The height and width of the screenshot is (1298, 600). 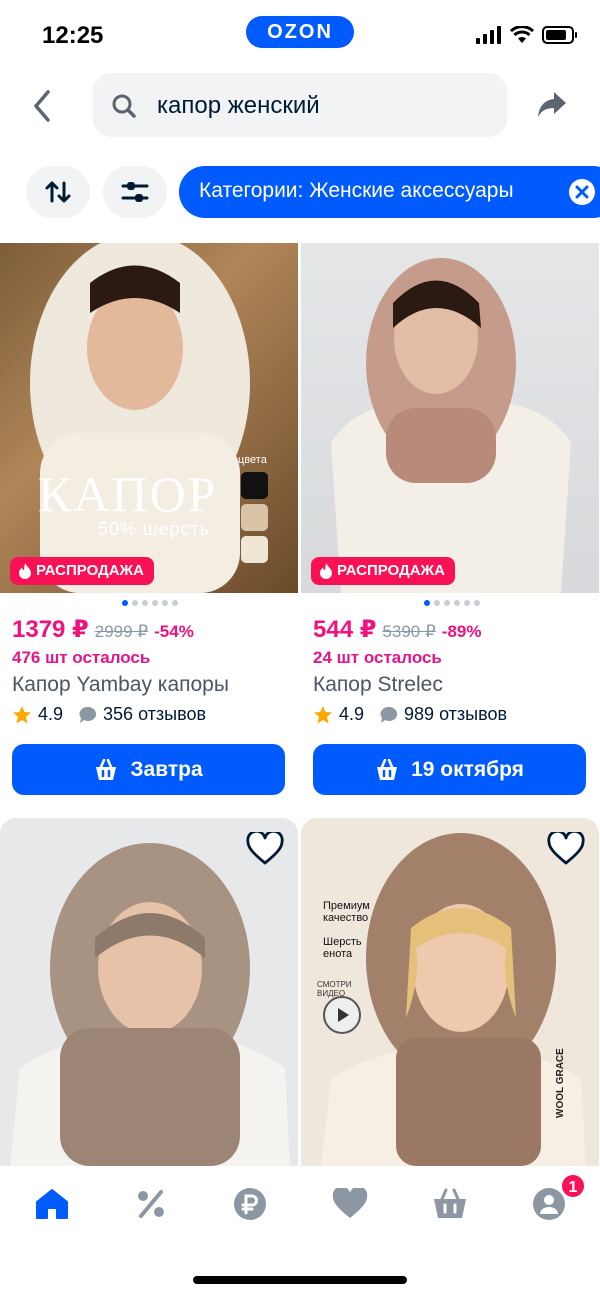 I want to click on battery-icon, so click(x=559, y=35).